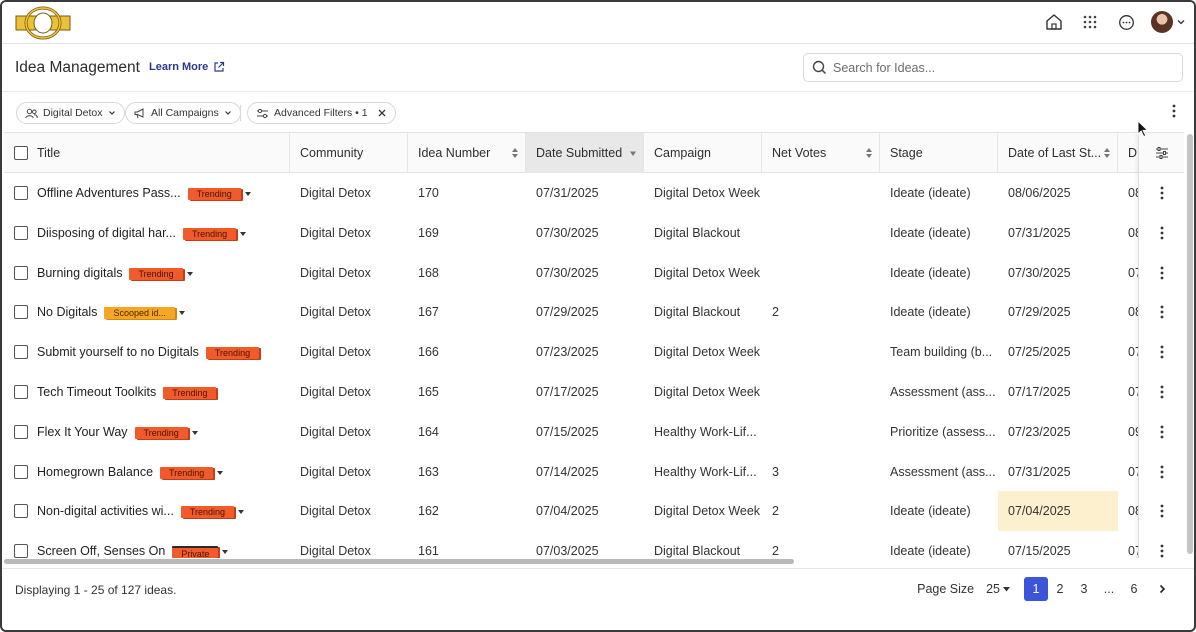  What do you see at coordinates (1054, 22) in the screenshot?
I see `home-icon` at bounding box center [1054, 22].